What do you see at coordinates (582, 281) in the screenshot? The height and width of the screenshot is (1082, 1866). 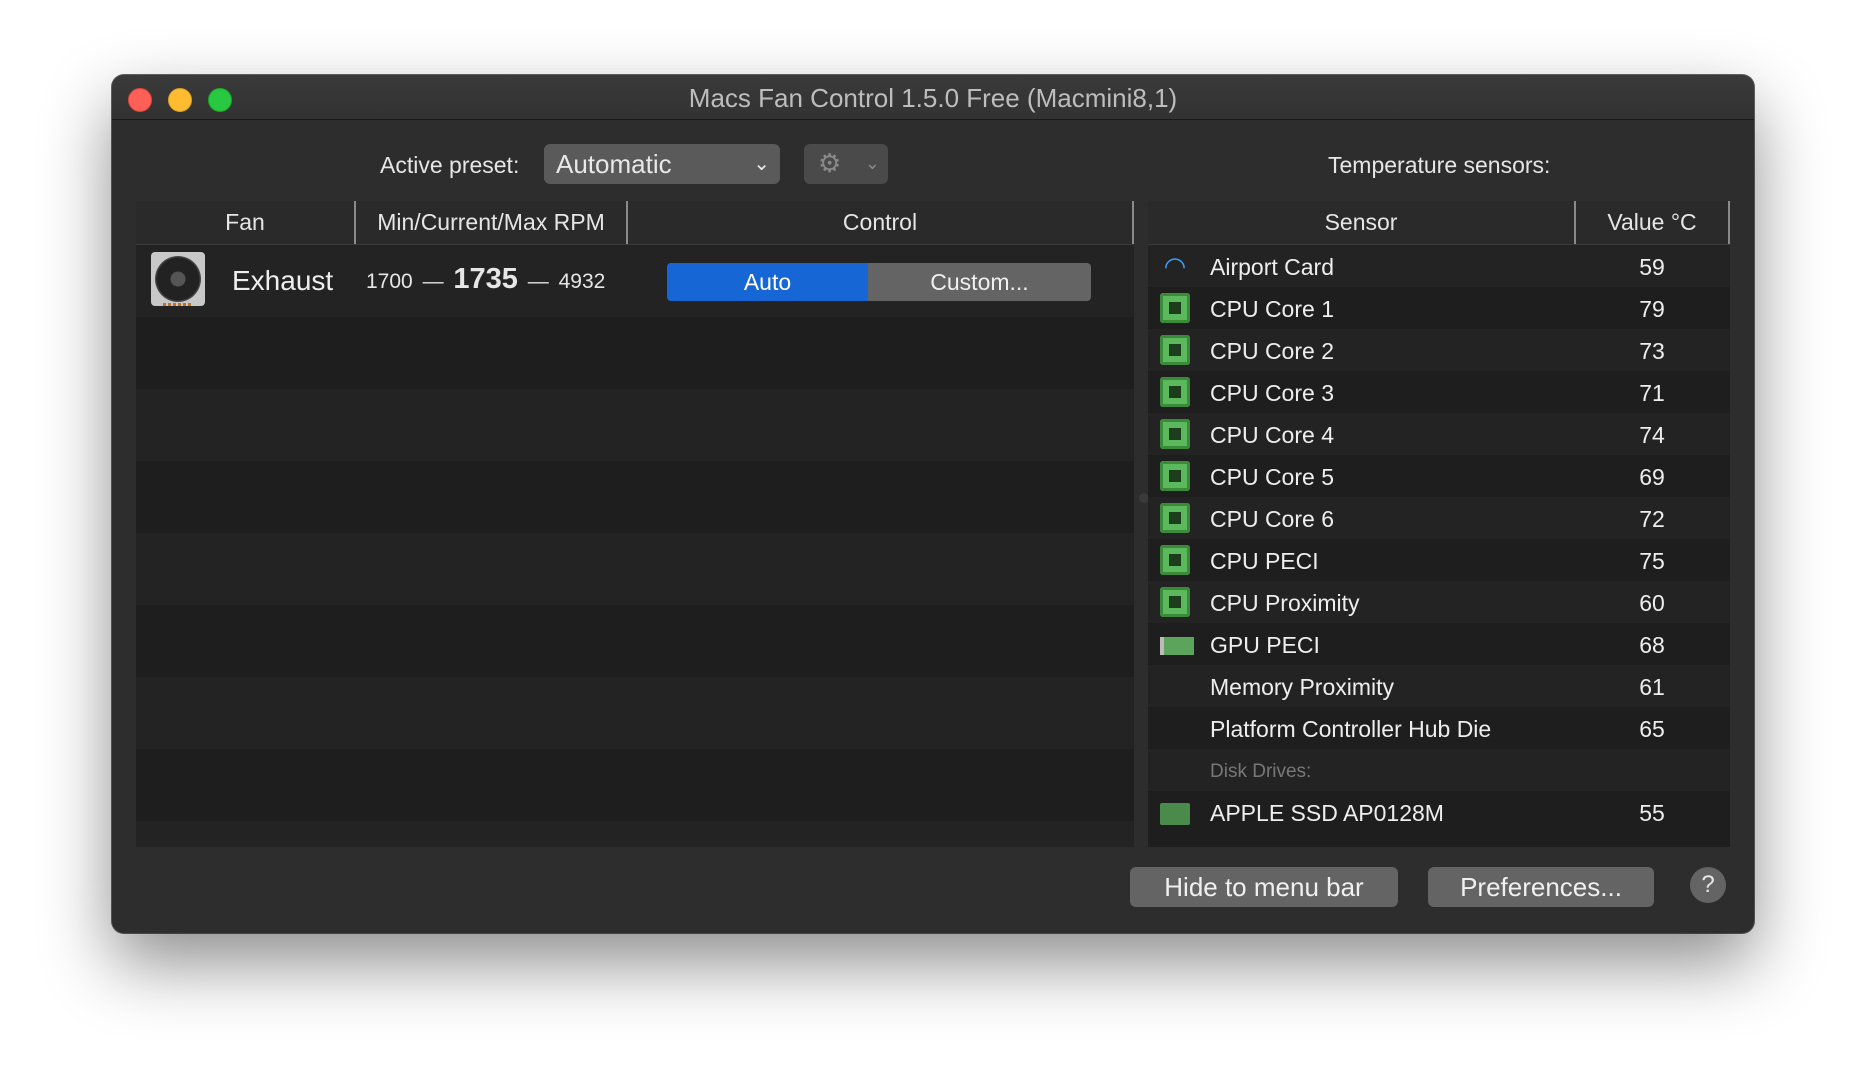 I see `rpm-max: 4932` at bounding box center [582, 281].